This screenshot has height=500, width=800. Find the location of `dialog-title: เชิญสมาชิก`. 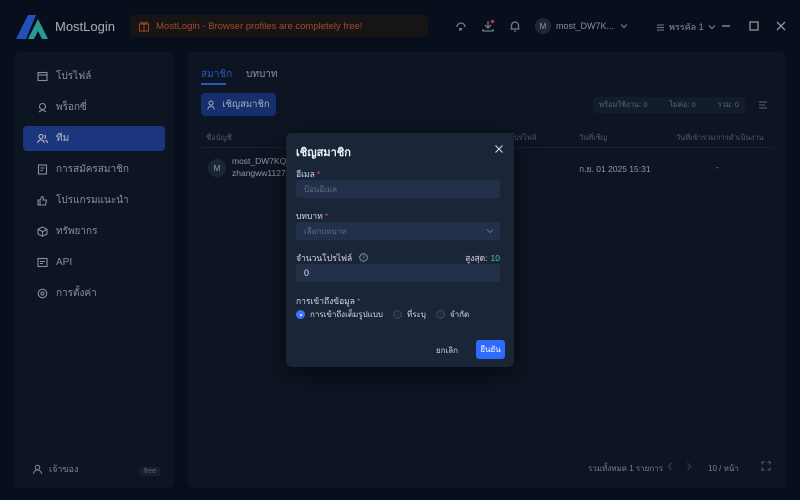

dialog-title: เชิญสมาชิก is located at coordinates (323, 153).